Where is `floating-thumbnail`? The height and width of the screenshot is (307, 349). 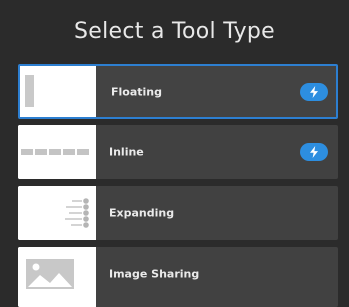 floating-thumbnail is located at coordinates (58, 91).